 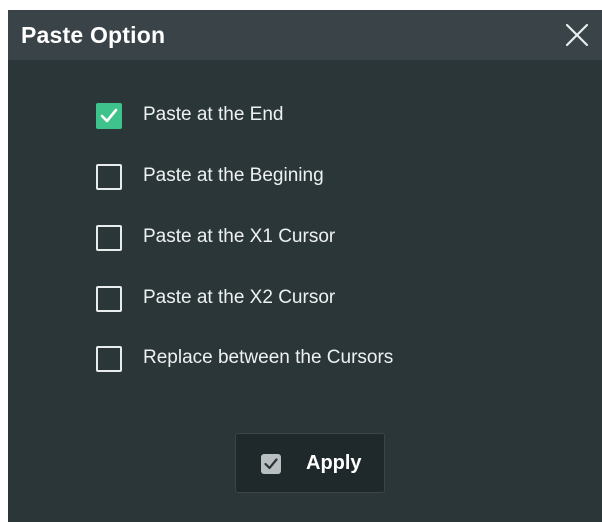 I want to click on close-button, so click(x=577, y=35).